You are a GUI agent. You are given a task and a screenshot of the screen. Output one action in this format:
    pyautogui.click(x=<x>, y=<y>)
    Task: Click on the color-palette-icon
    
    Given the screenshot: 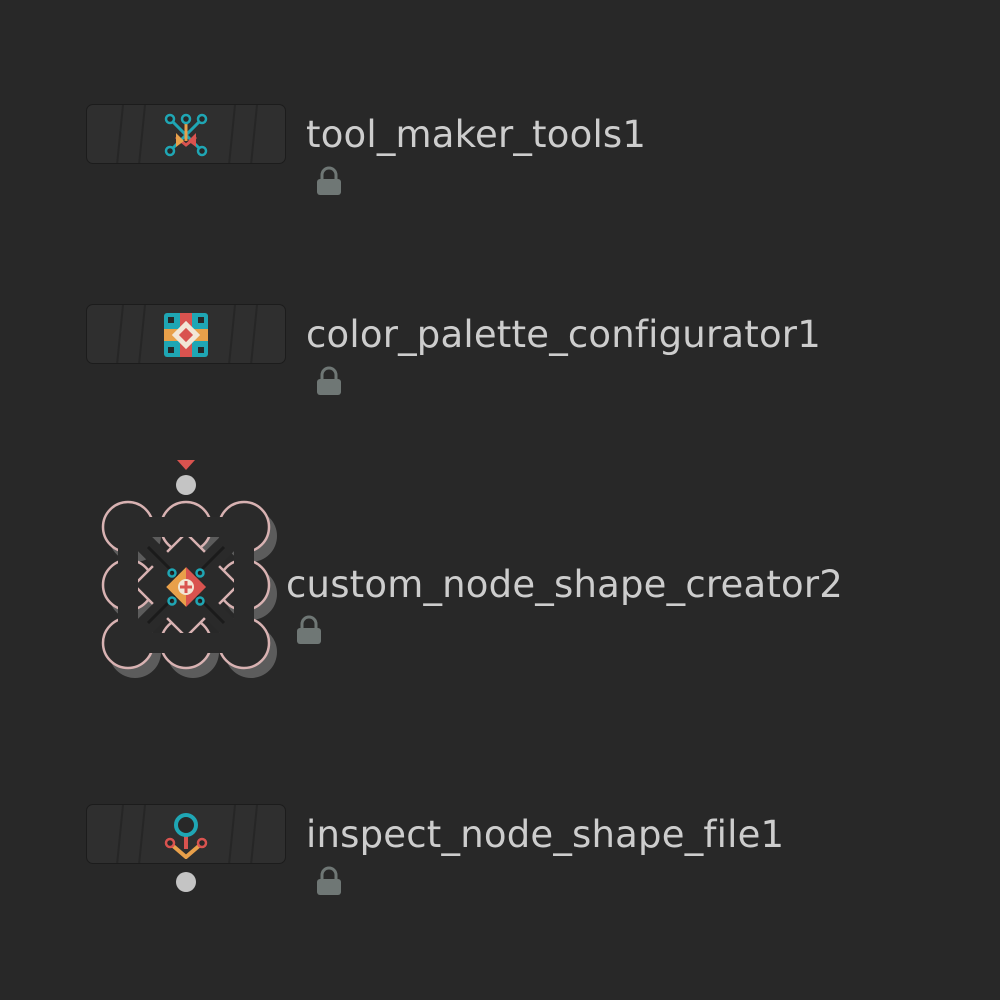 What is the action you would take?
    pyautogui.click(x=186, y=335)
    